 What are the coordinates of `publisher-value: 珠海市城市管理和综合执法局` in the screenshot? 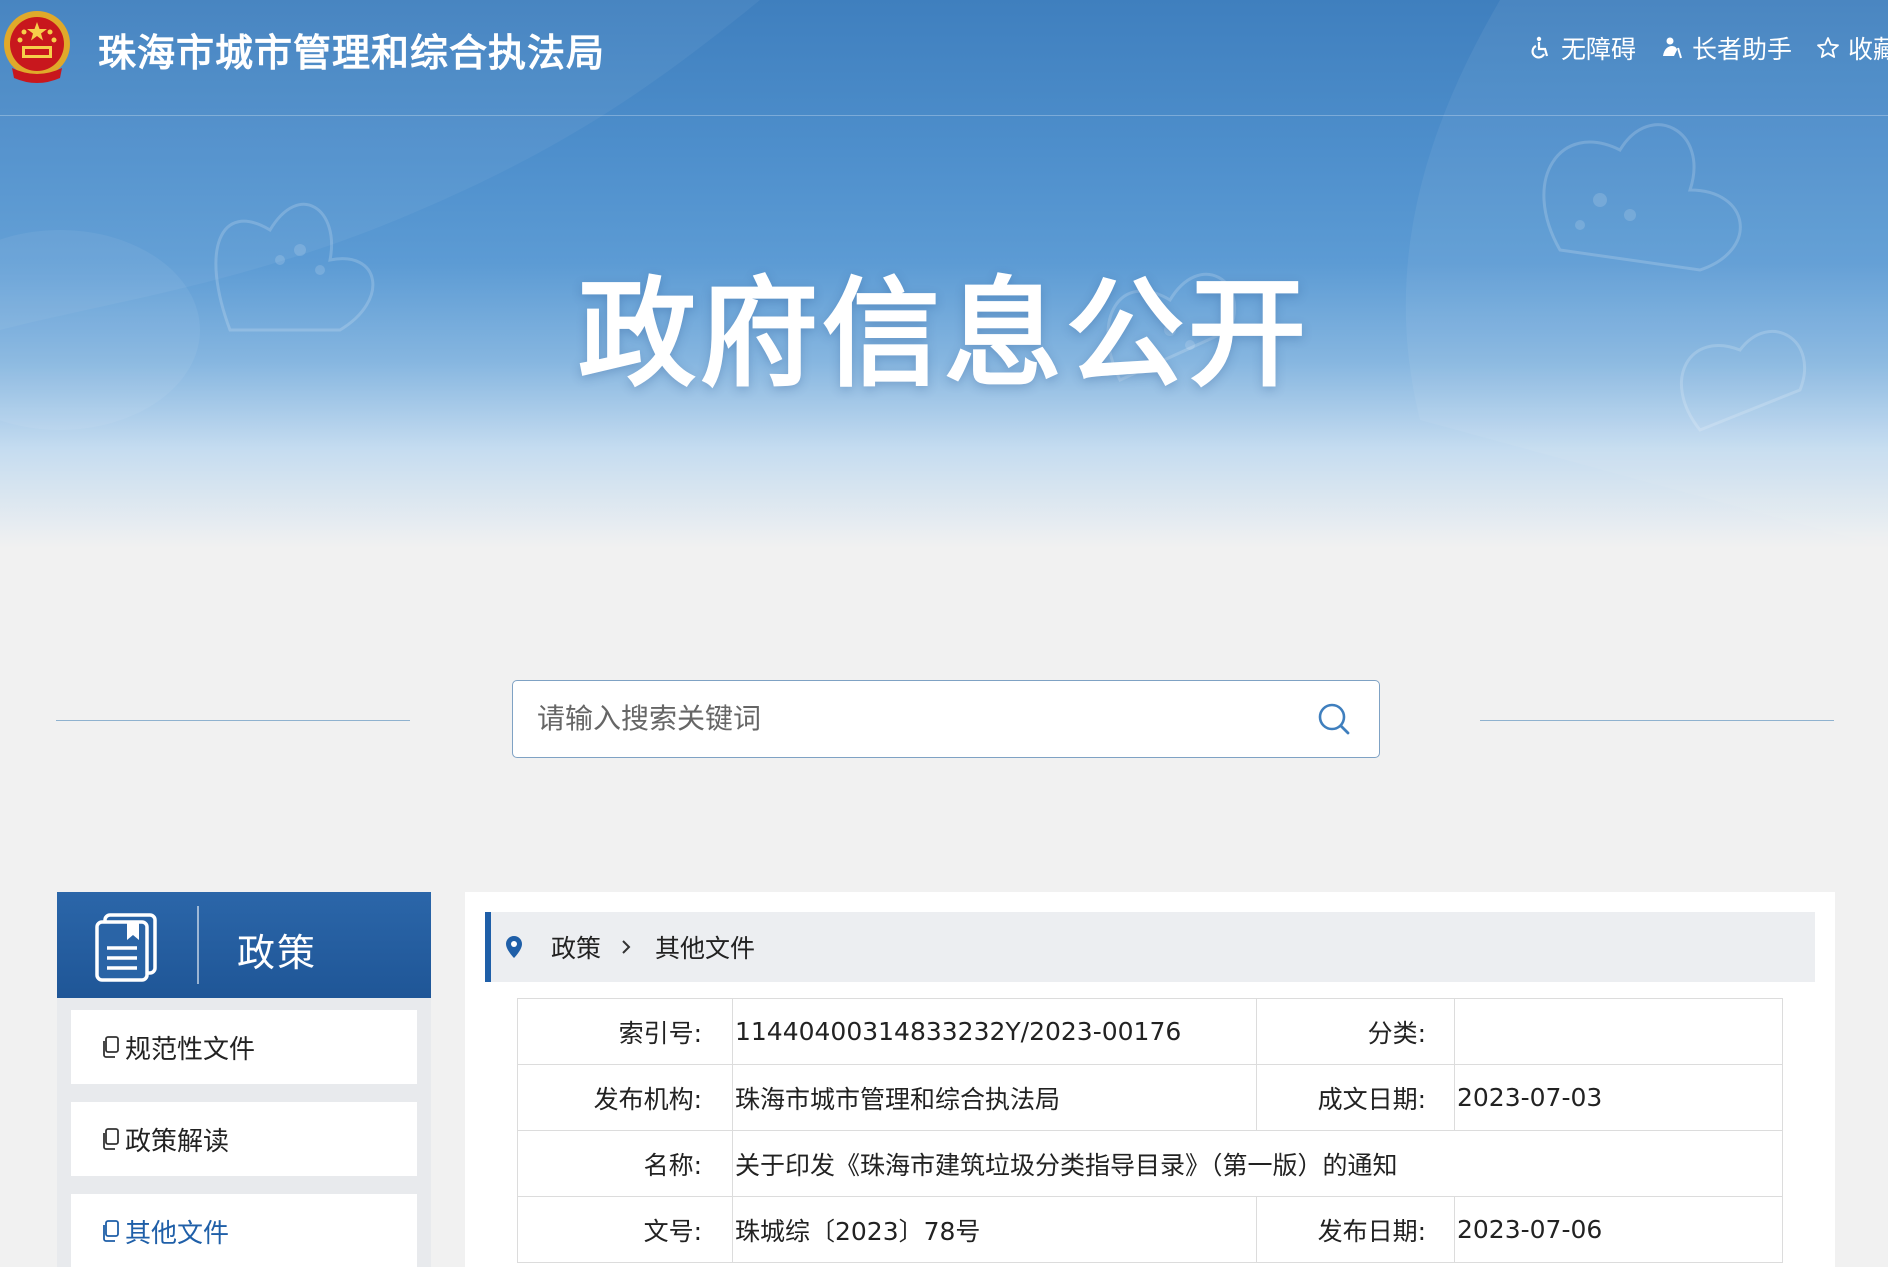 It's located at (994, 1097).